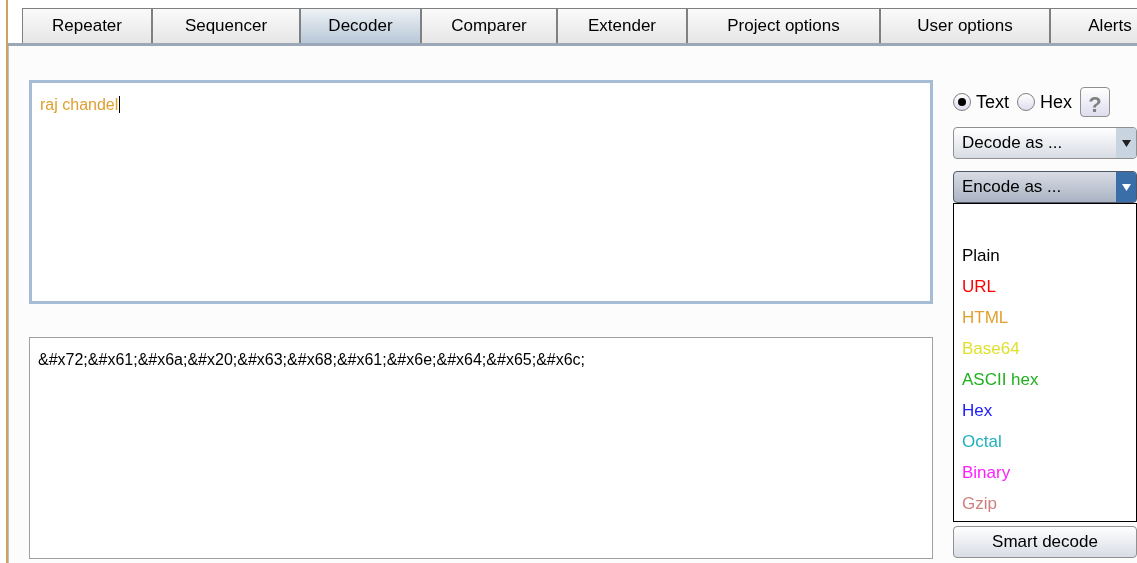 This screenshot has height=563, width=1137. I want to click on radio-label: Text, so click(992, 102).